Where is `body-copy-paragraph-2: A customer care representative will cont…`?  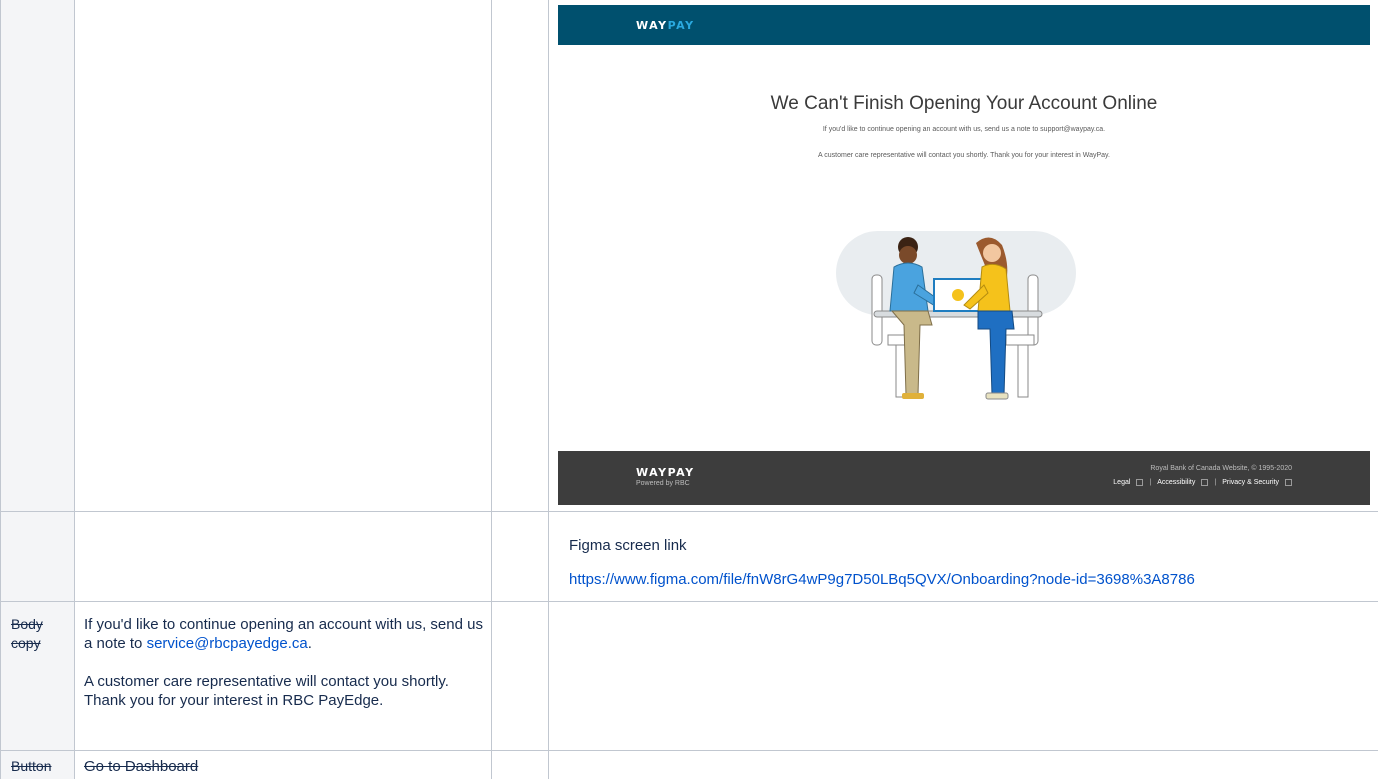 body-copy-paragraph-2: A customer care representative will cont… is located at coordinates (266, 691).